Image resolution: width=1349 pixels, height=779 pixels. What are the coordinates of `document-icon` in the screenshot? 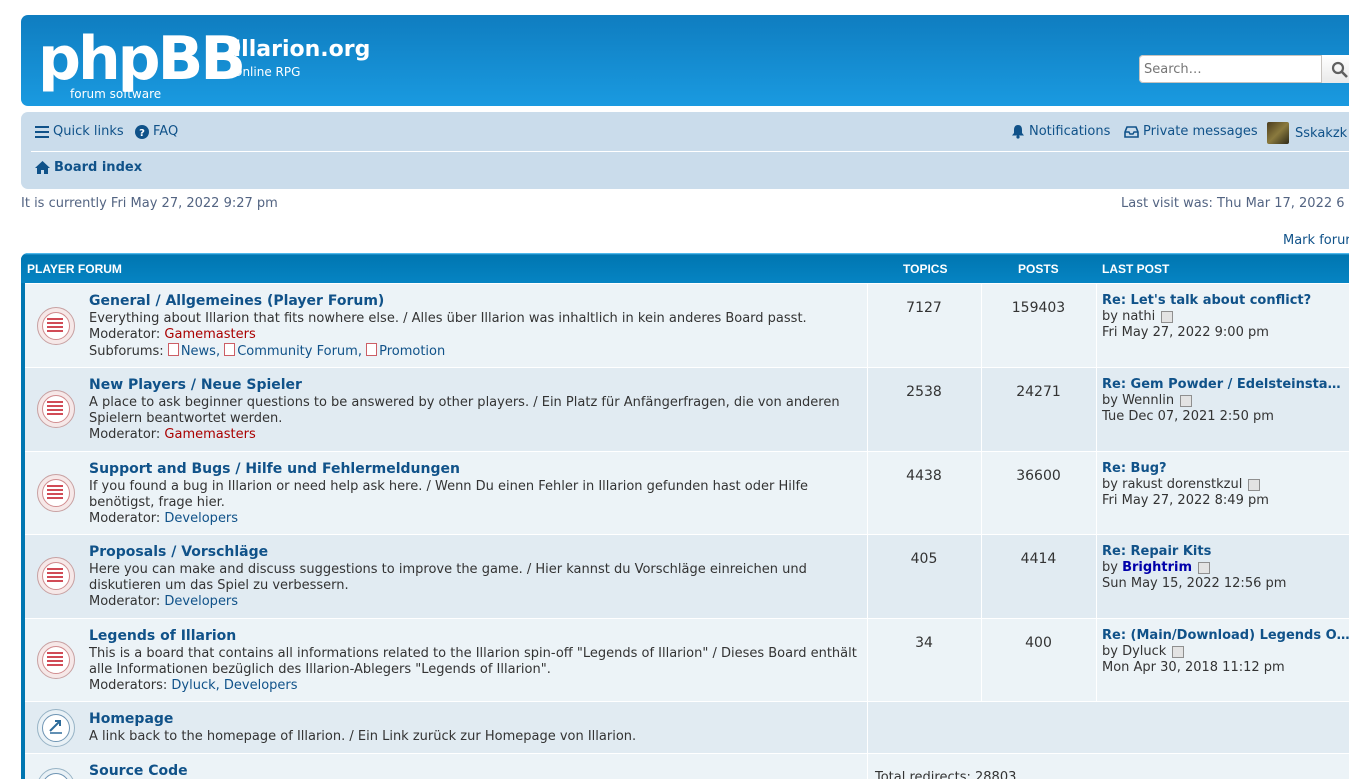 It's located at (173, 349).